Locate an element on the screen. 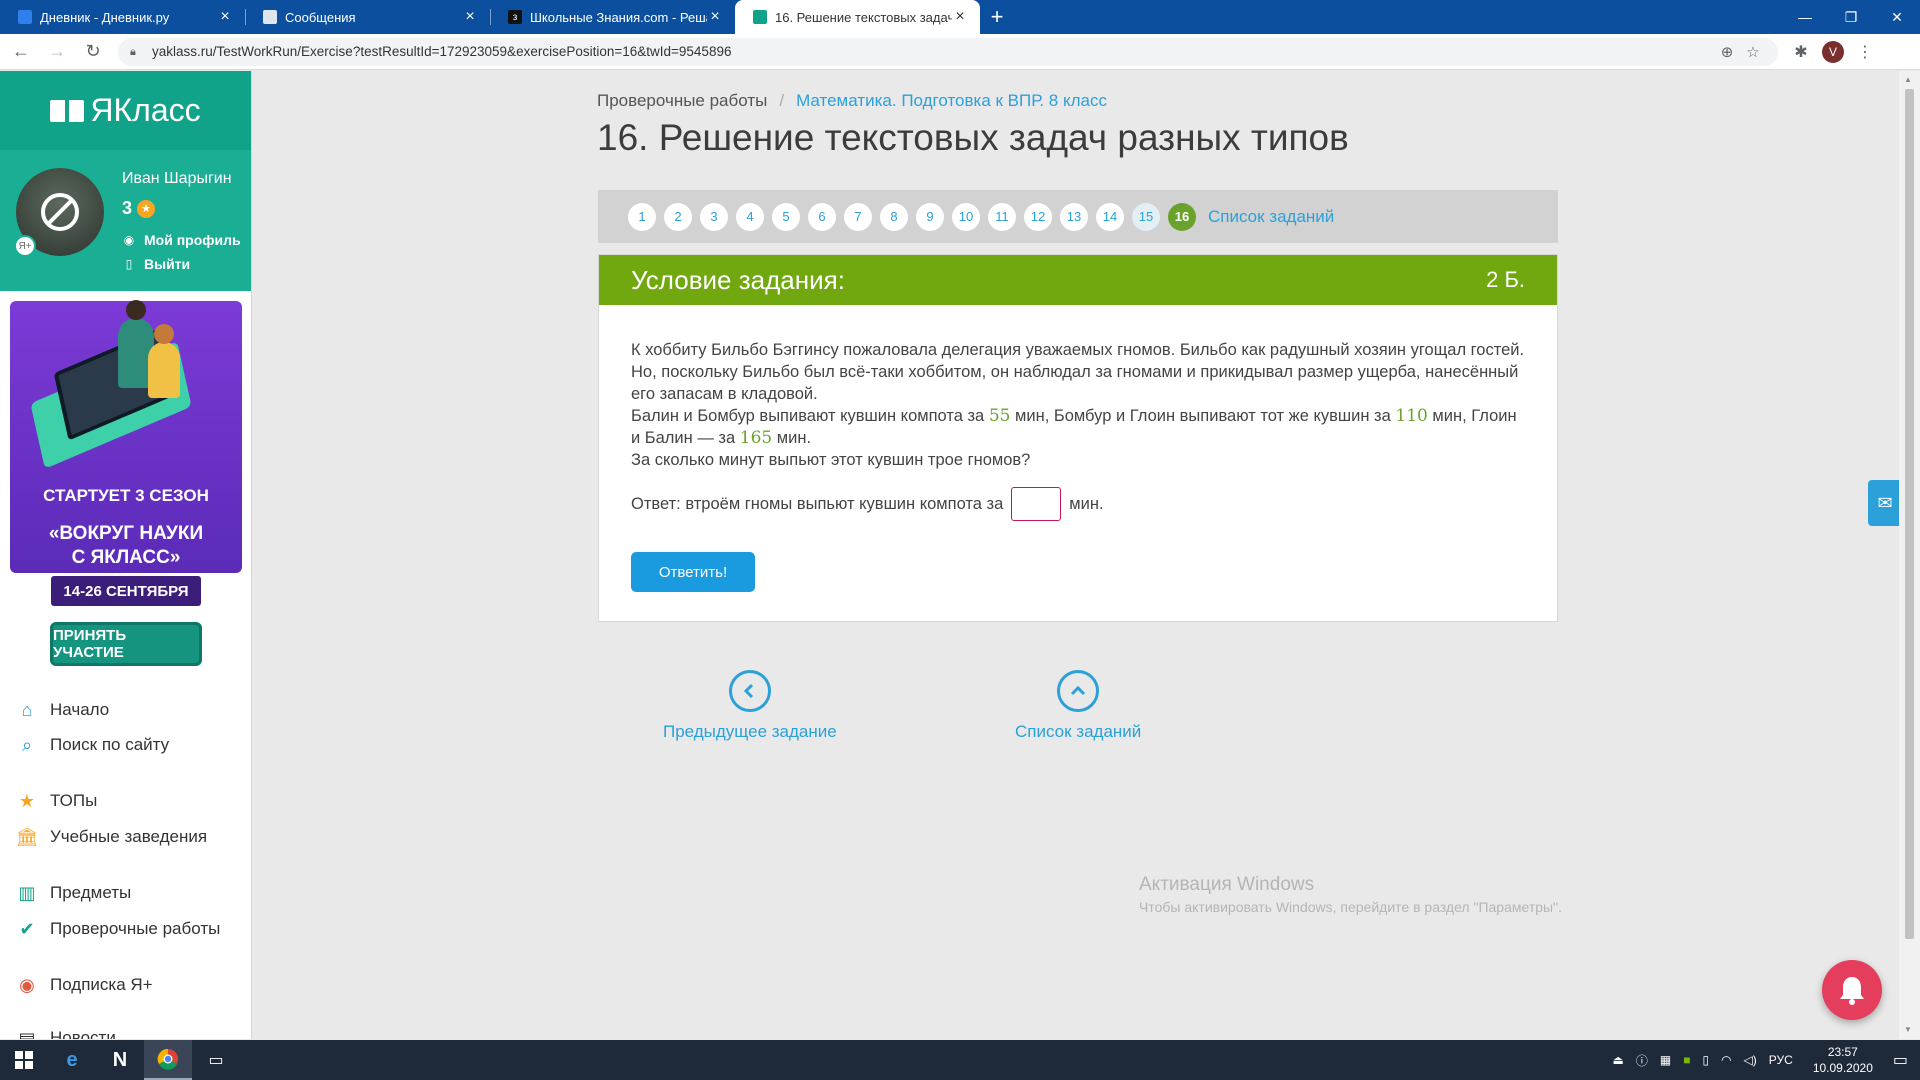  clock: 23:57 10.09.2020 is located at coordinates (1843, 1060).